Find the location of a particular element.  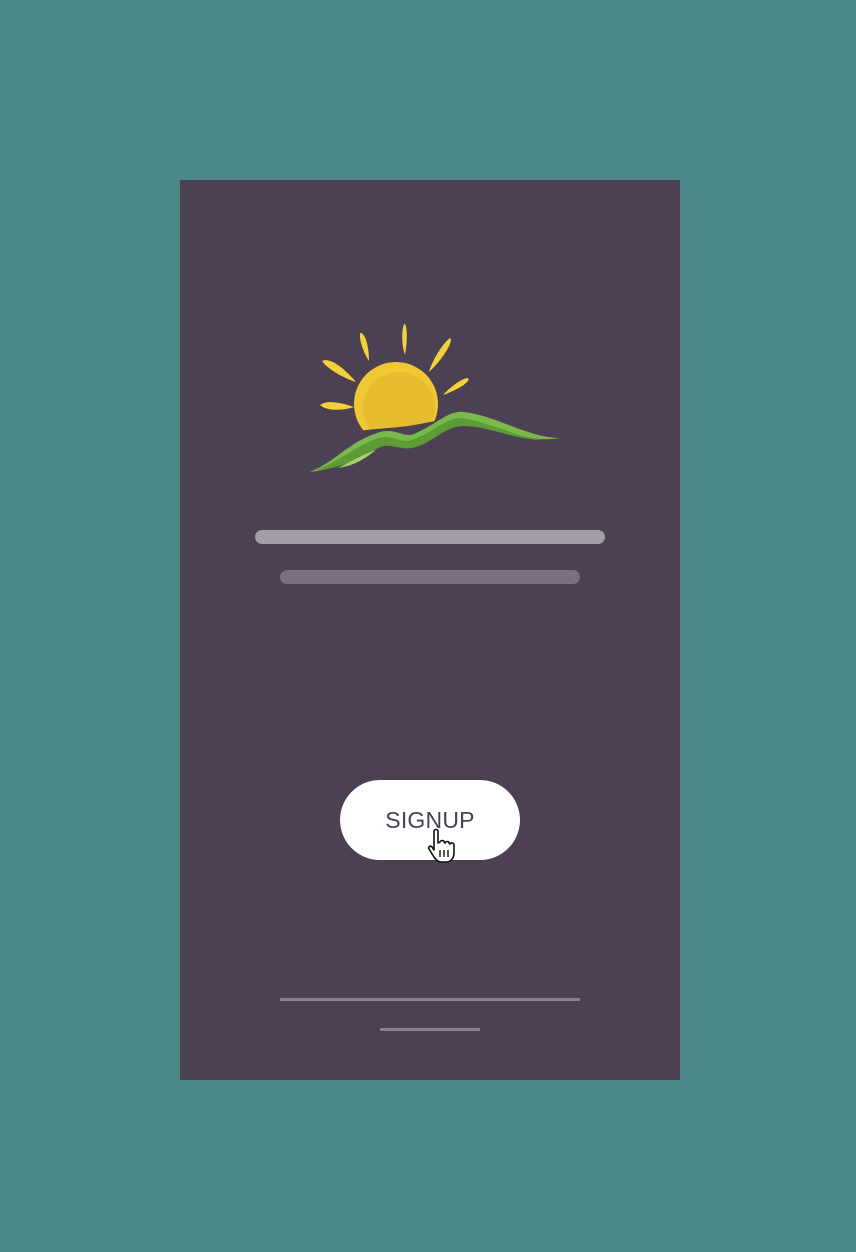

subtitle-placeholder-bar is located at coordinates (430, 577).